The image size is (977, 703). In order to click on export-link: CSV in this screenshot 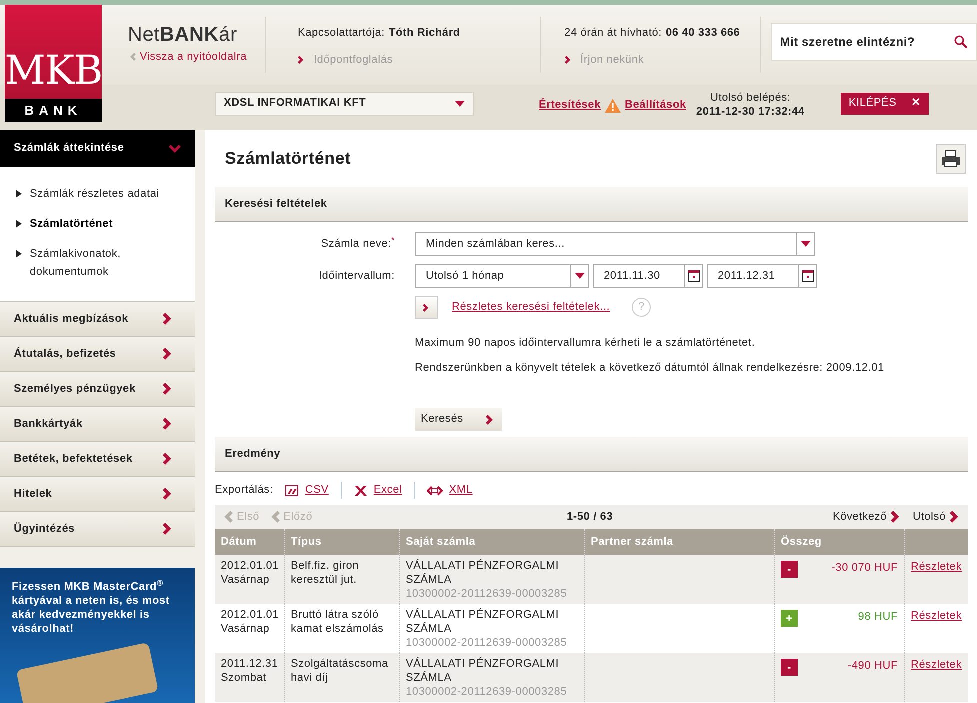, I will do `click(317, 490)`.